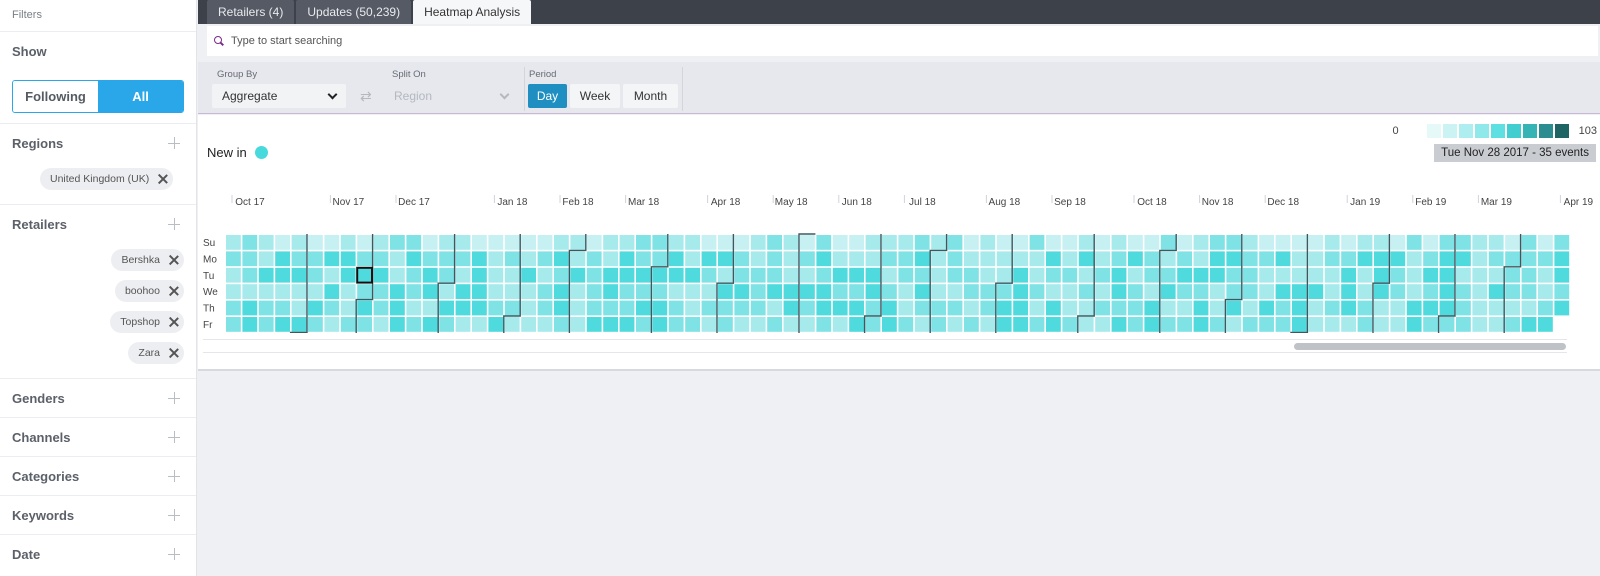  Describe the element at coordinates (251, 12) in the screenshot. I see `tab-retailers: Retailers (4)` at that location.